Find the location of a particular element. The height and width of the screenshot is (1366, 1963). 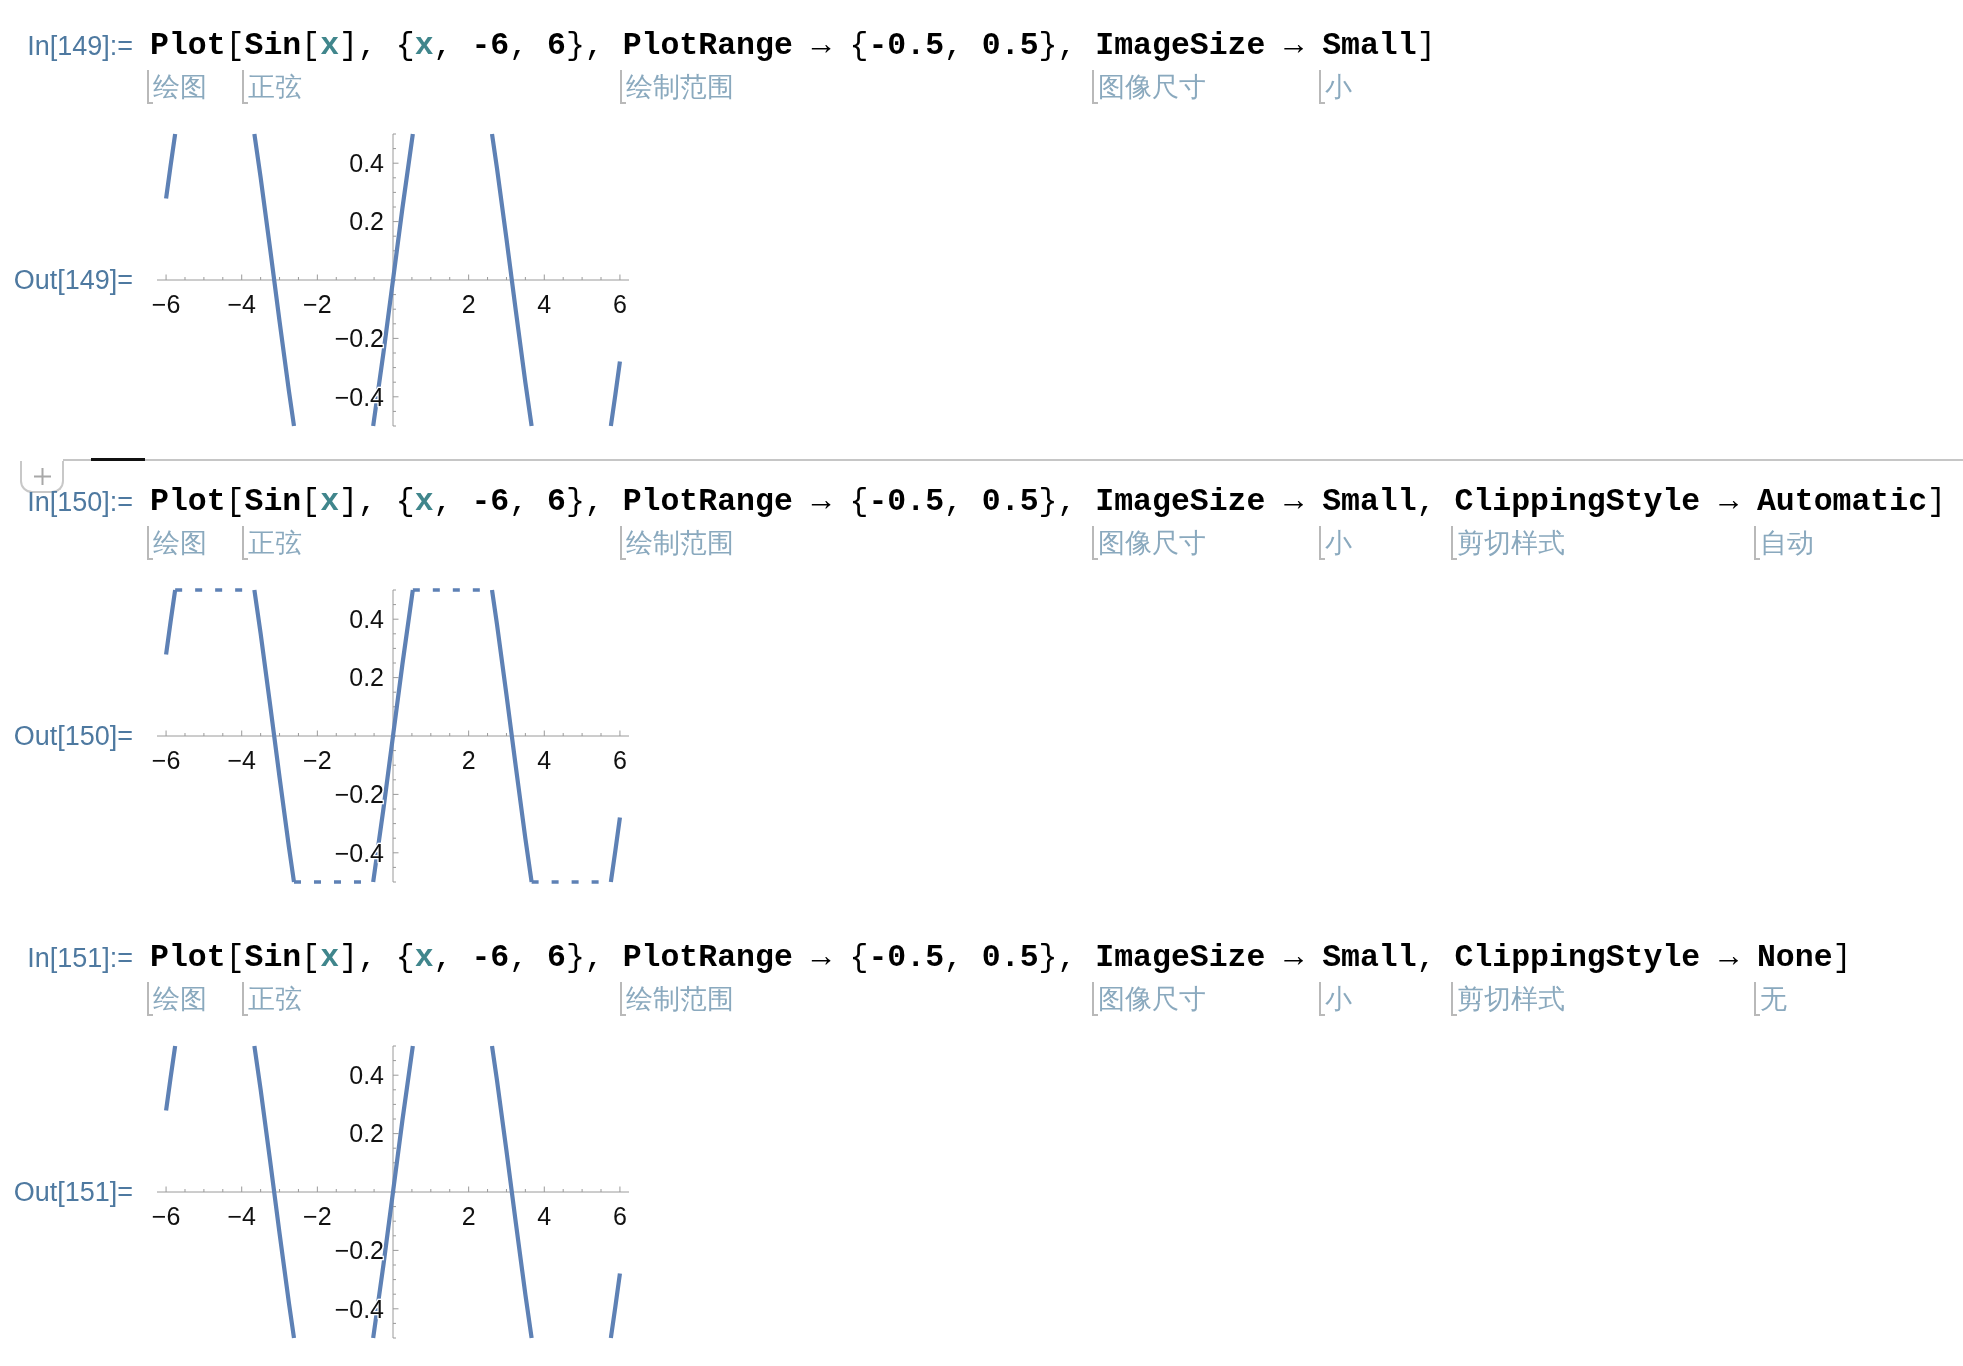

input-code: Plot[Sin[x], {x, -6, 6}, PlotRange → {-0.5, 0.5}, ImageSize → Small] is located at coordinates (793, 46).